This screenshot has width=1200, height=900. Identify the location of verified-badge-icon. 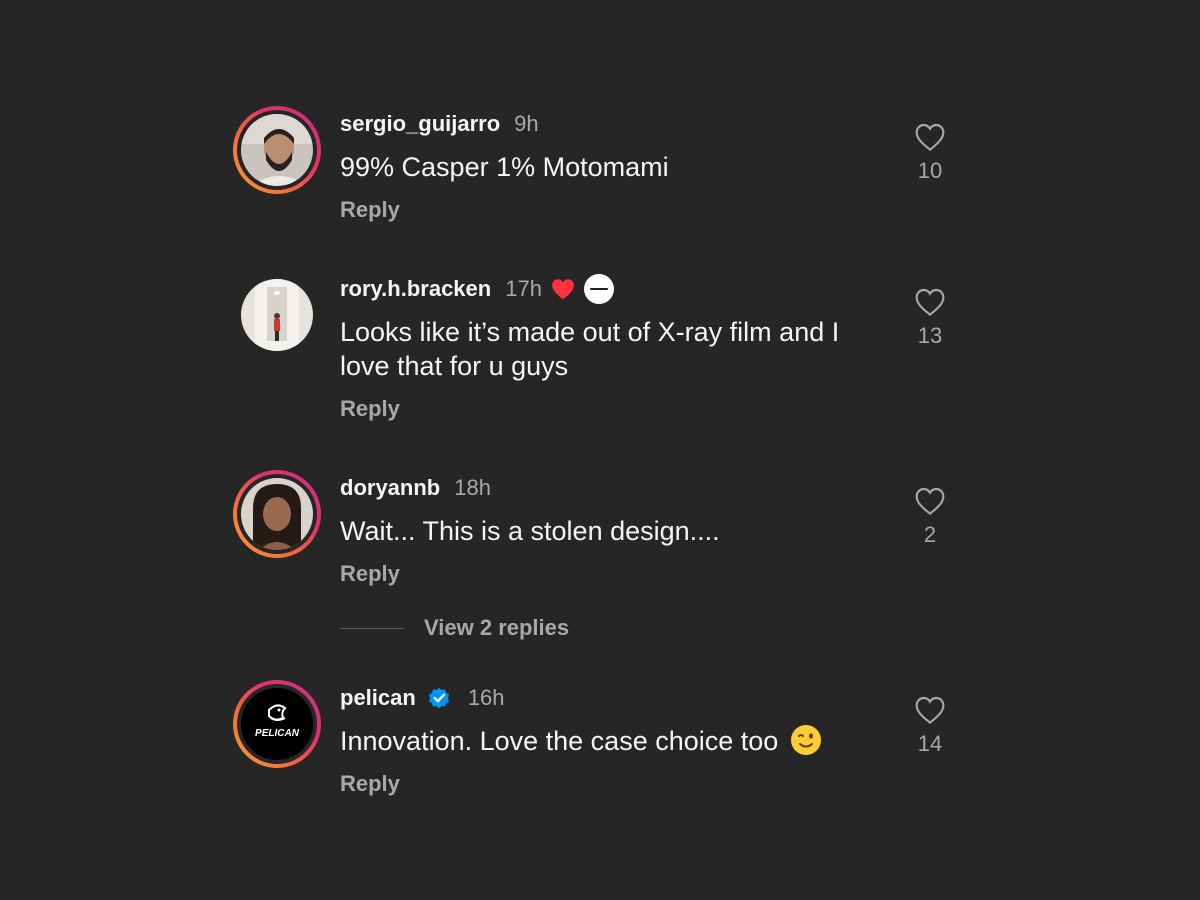
(439, 698).